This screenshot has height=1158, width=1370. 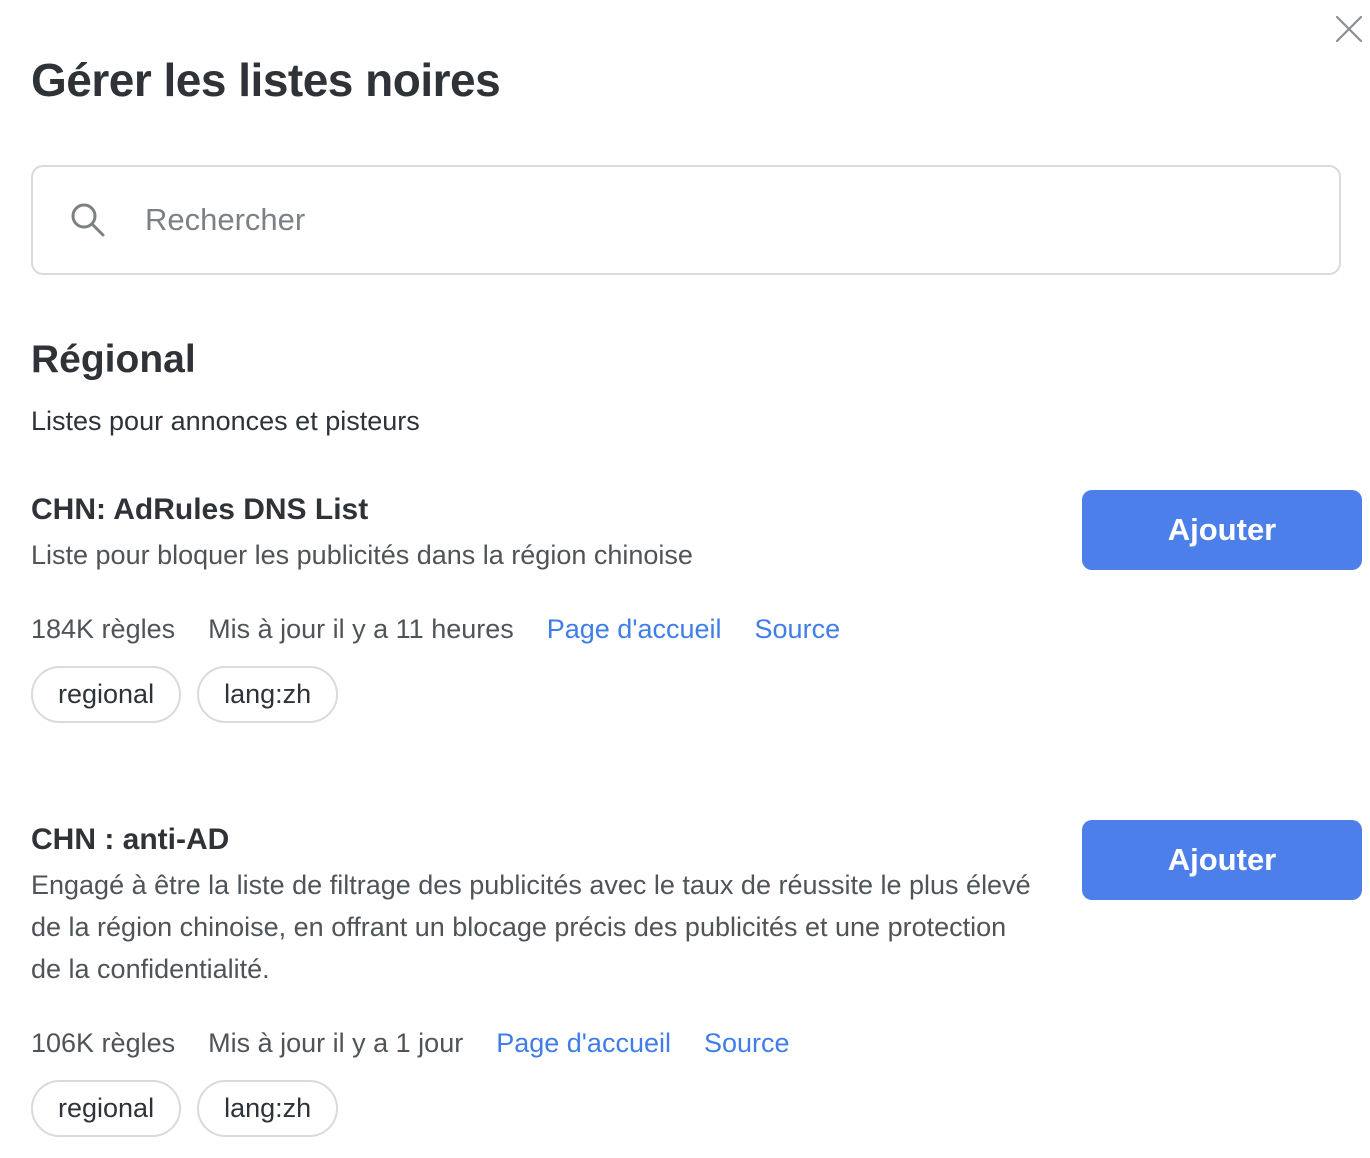 I want to click on search-box, so click(x=686, y=220).